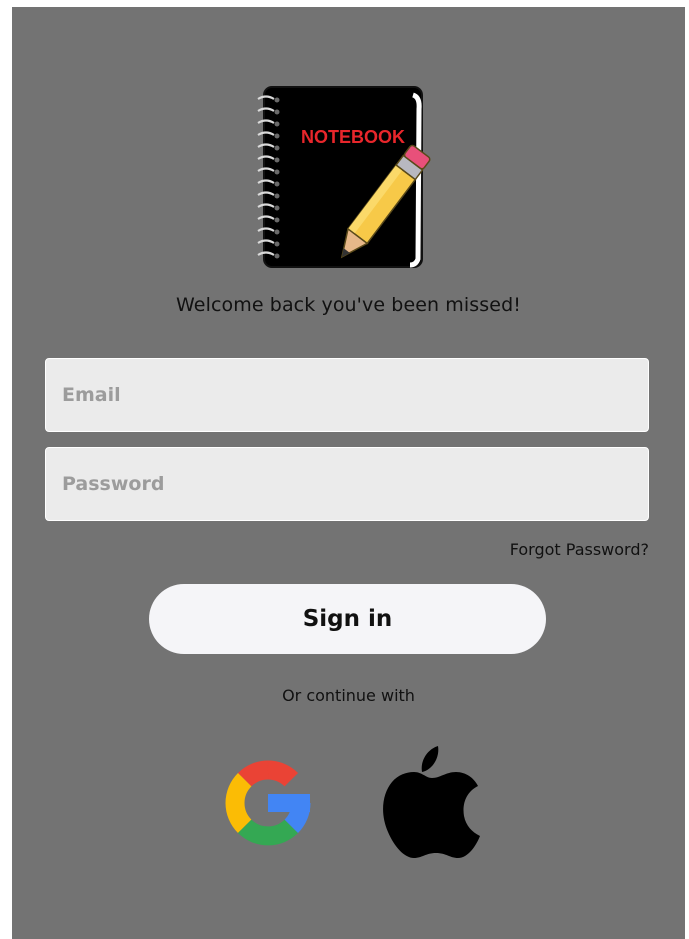 The width and height of the screenshot is (689, 939). I want to click on welcome-message: Welcome back you've been missed!, so click(348, 305).